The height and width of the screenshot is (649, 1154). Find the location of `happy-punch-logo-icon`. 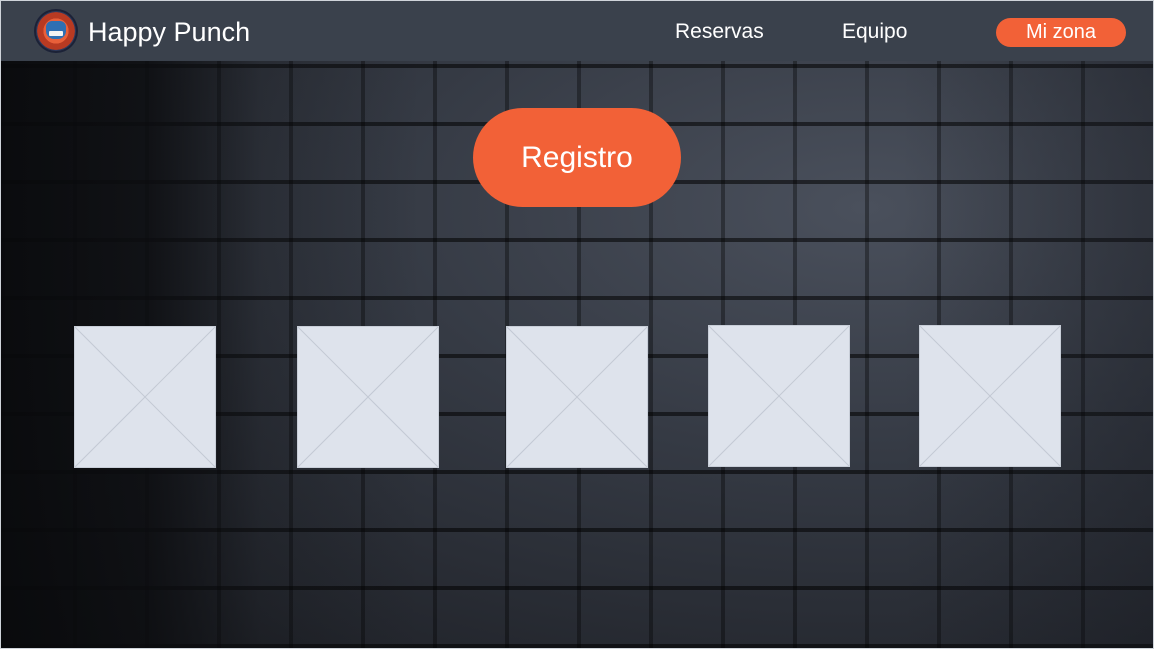

happy-punch-logo-icon is located at coordinates (56, 31).